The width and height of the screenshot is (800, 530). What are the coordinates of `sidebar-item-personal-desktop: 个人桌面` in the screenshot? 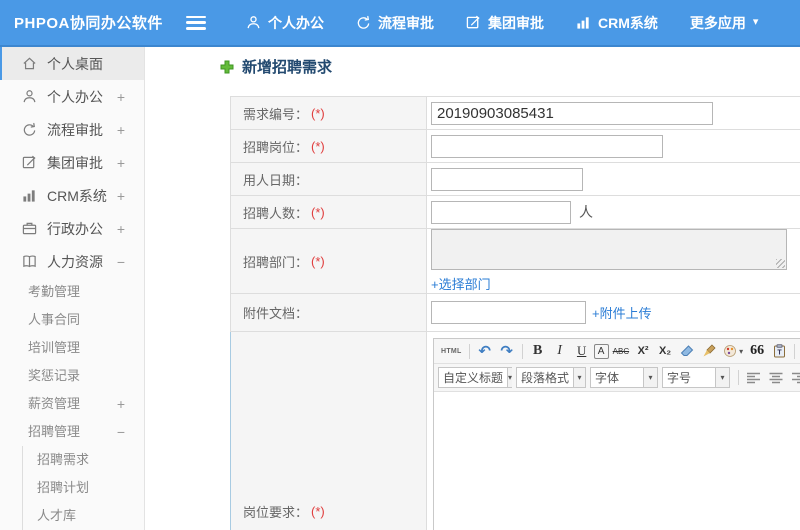 It's located at (72, 63).